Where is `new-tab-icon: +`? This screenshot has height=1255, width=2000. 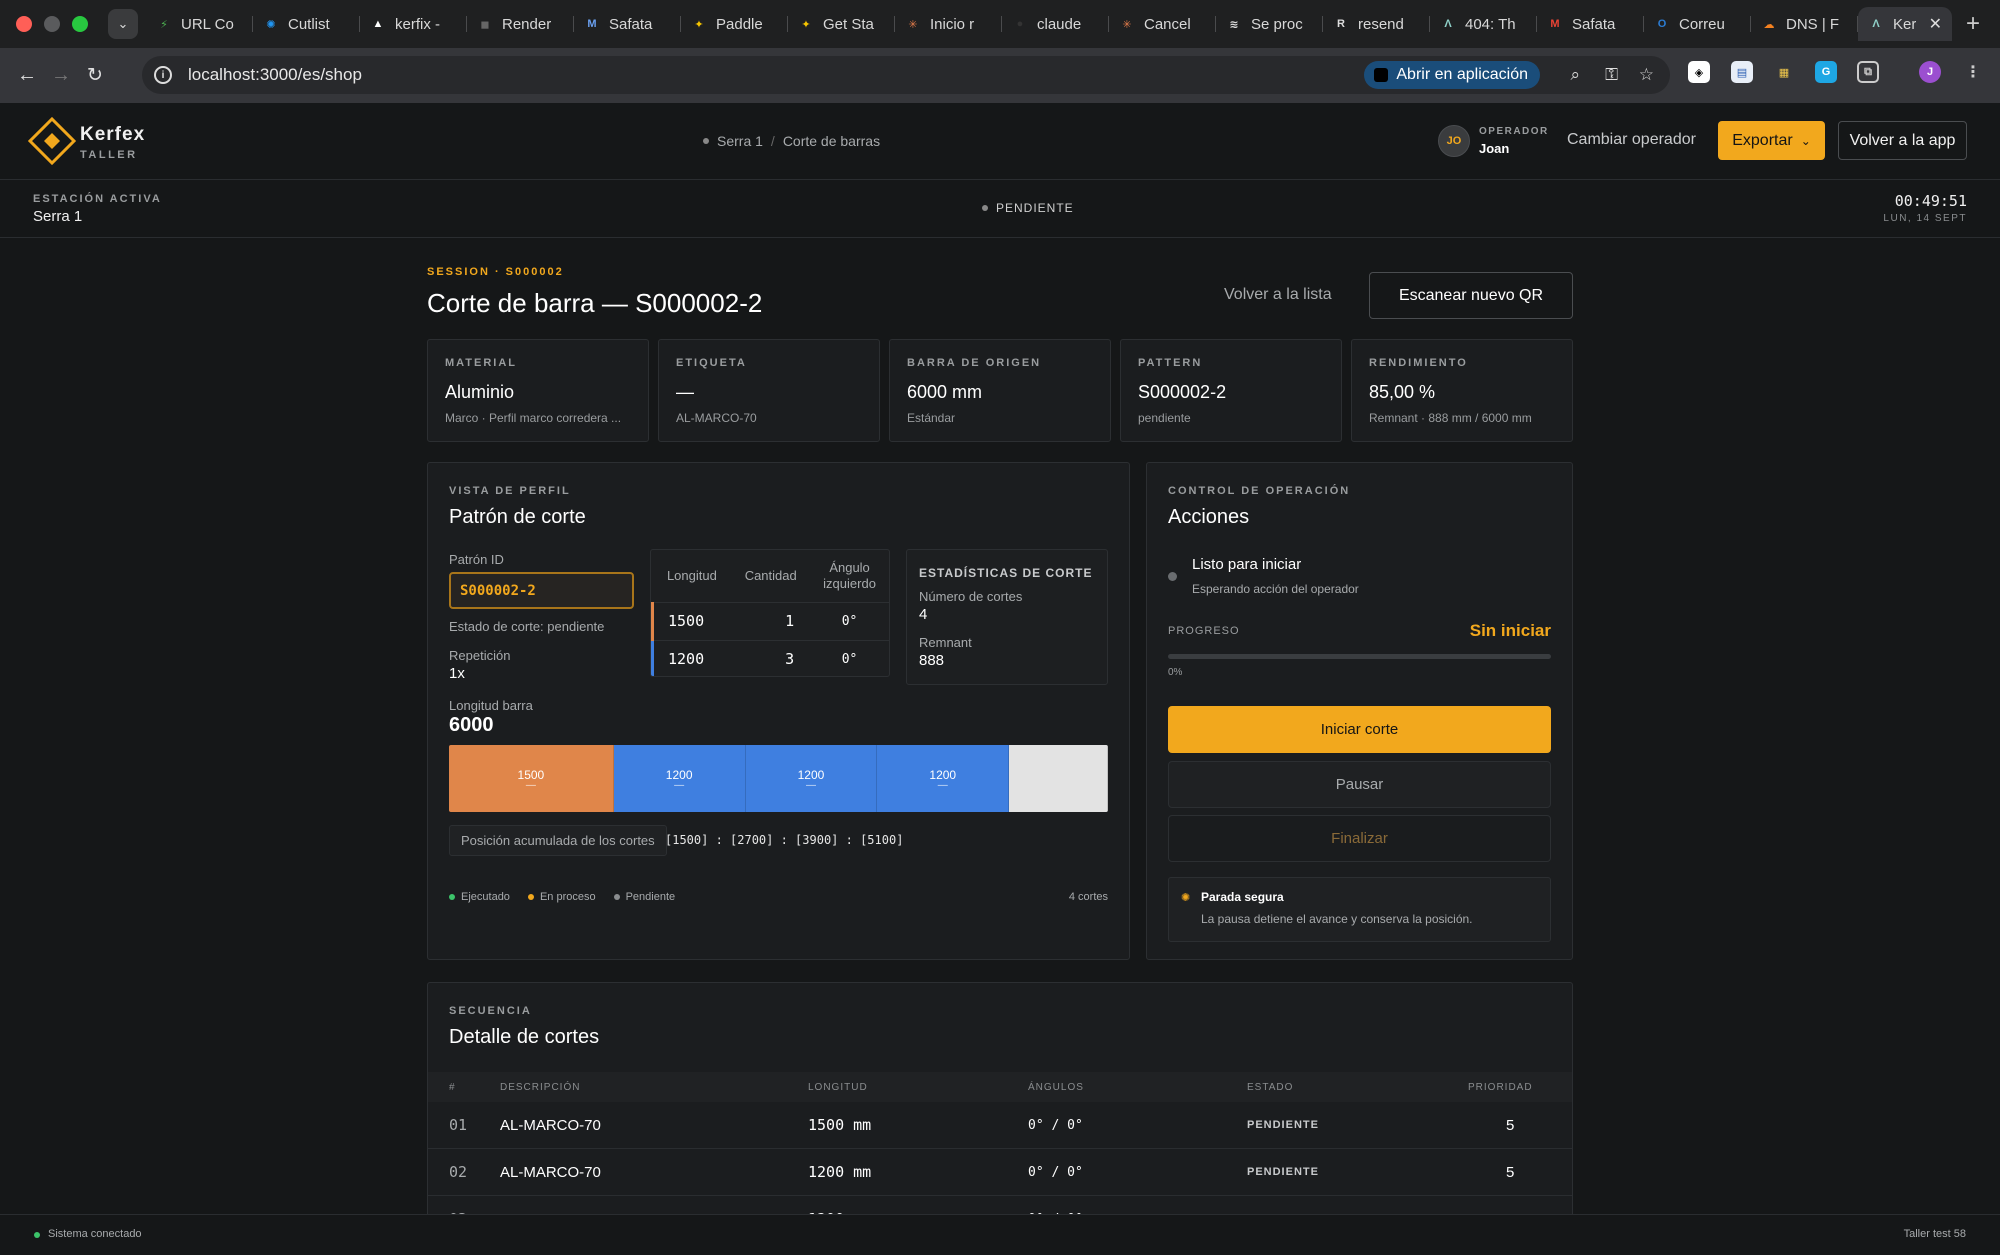 new-tab-icon: + is located at coordinates (1973, 24).